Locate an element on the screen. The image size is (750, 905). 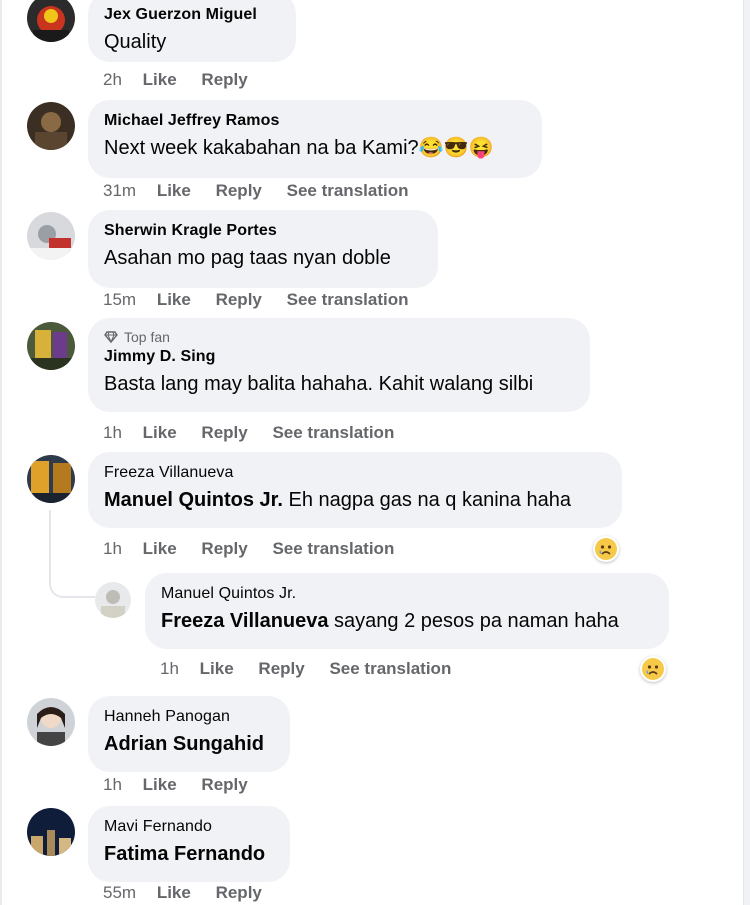
comment-text: Quality is located at coordinates (135, 42).